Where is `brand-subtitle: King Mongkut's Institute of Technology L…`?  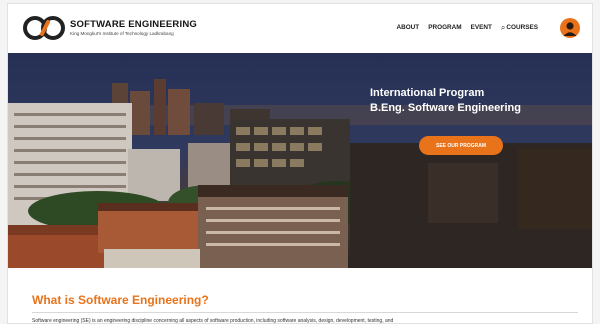 brand-subtitle: King Mongkut's Institute of Technology L… is located at coordinates (122, 33).